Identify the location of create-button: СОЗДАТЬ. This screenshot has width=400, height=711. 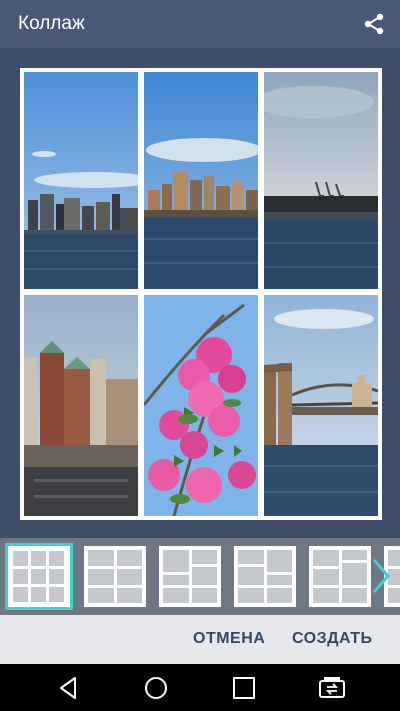
(332, 639).